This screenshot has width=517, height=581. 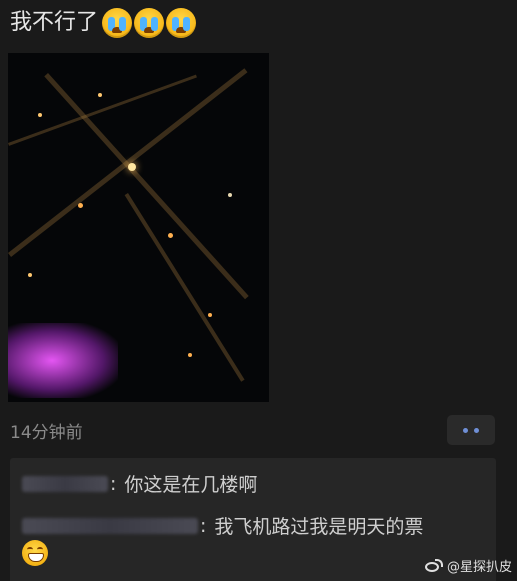 I want to click on comment-item: : 你这是在几楼啊, so click(x=139, y=483).